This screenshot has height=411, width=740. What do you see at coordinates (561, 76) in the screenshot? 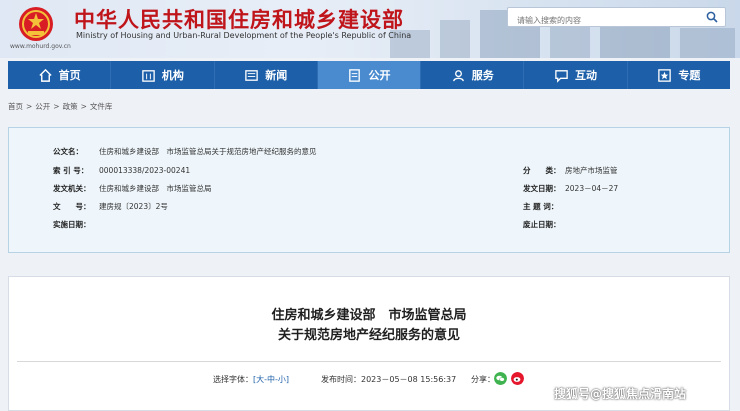
I see `interaction-icon` at bounding box center [561, 76].